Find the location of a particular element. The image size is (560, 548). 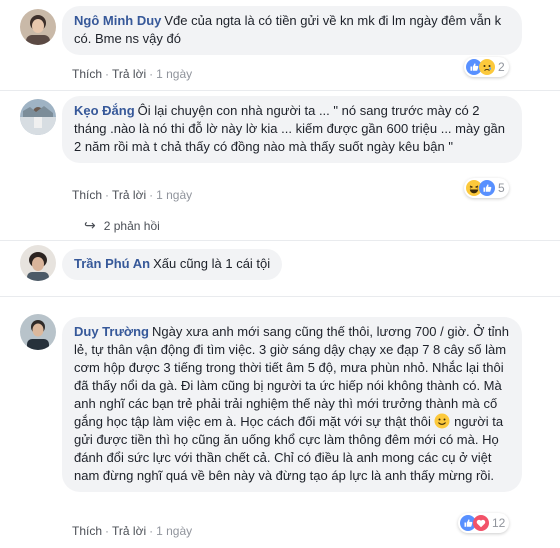

like-icon is located at coordinates (487, 188).